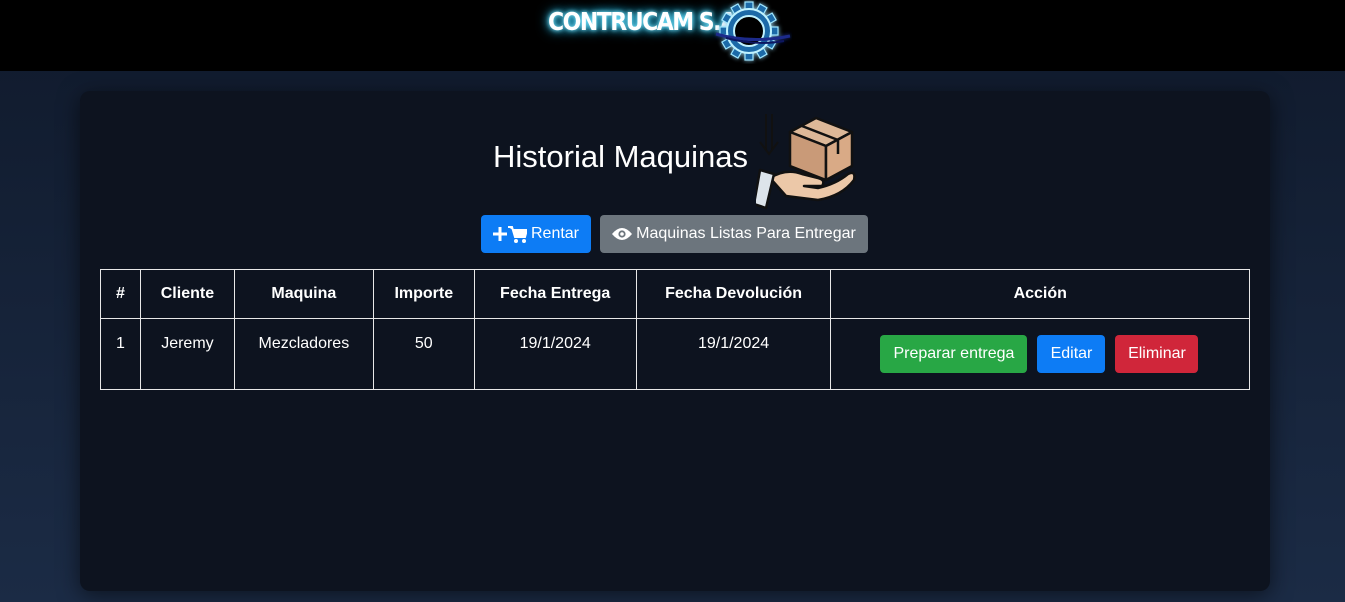 Image resolution: width=1345 pixels, height=602 pixels. What do you see at coordinates (753, 31) in the screenshot?
I see `gear-icon` at bounding box center [753, 31].